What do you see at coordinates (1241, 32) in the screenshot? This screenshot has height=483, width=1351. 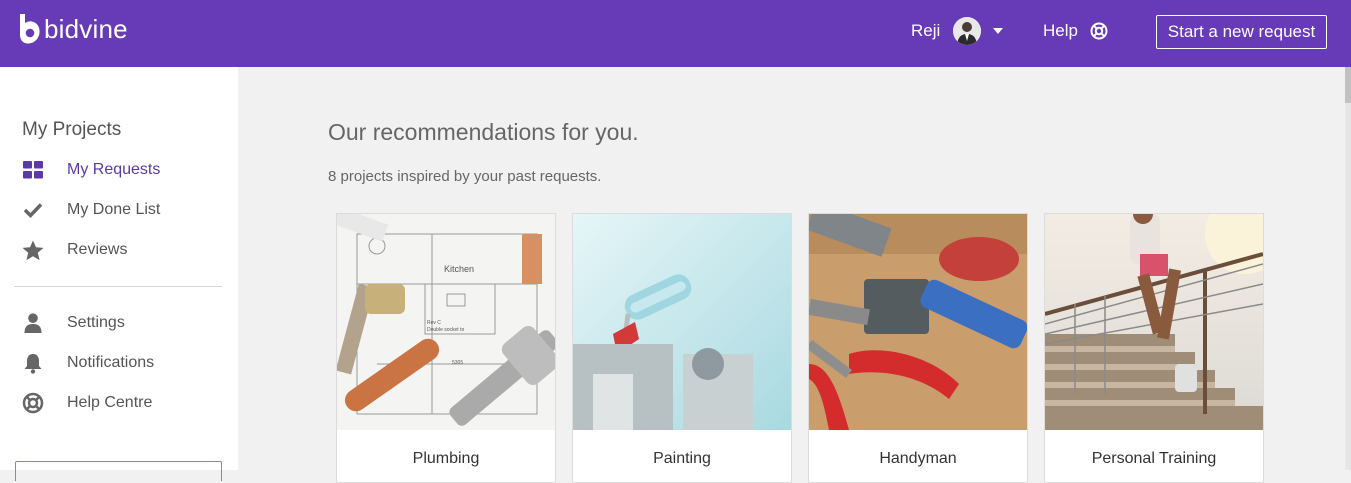 I see `start-new-request-button: Start a new request` at bounding box center [1241, 32].